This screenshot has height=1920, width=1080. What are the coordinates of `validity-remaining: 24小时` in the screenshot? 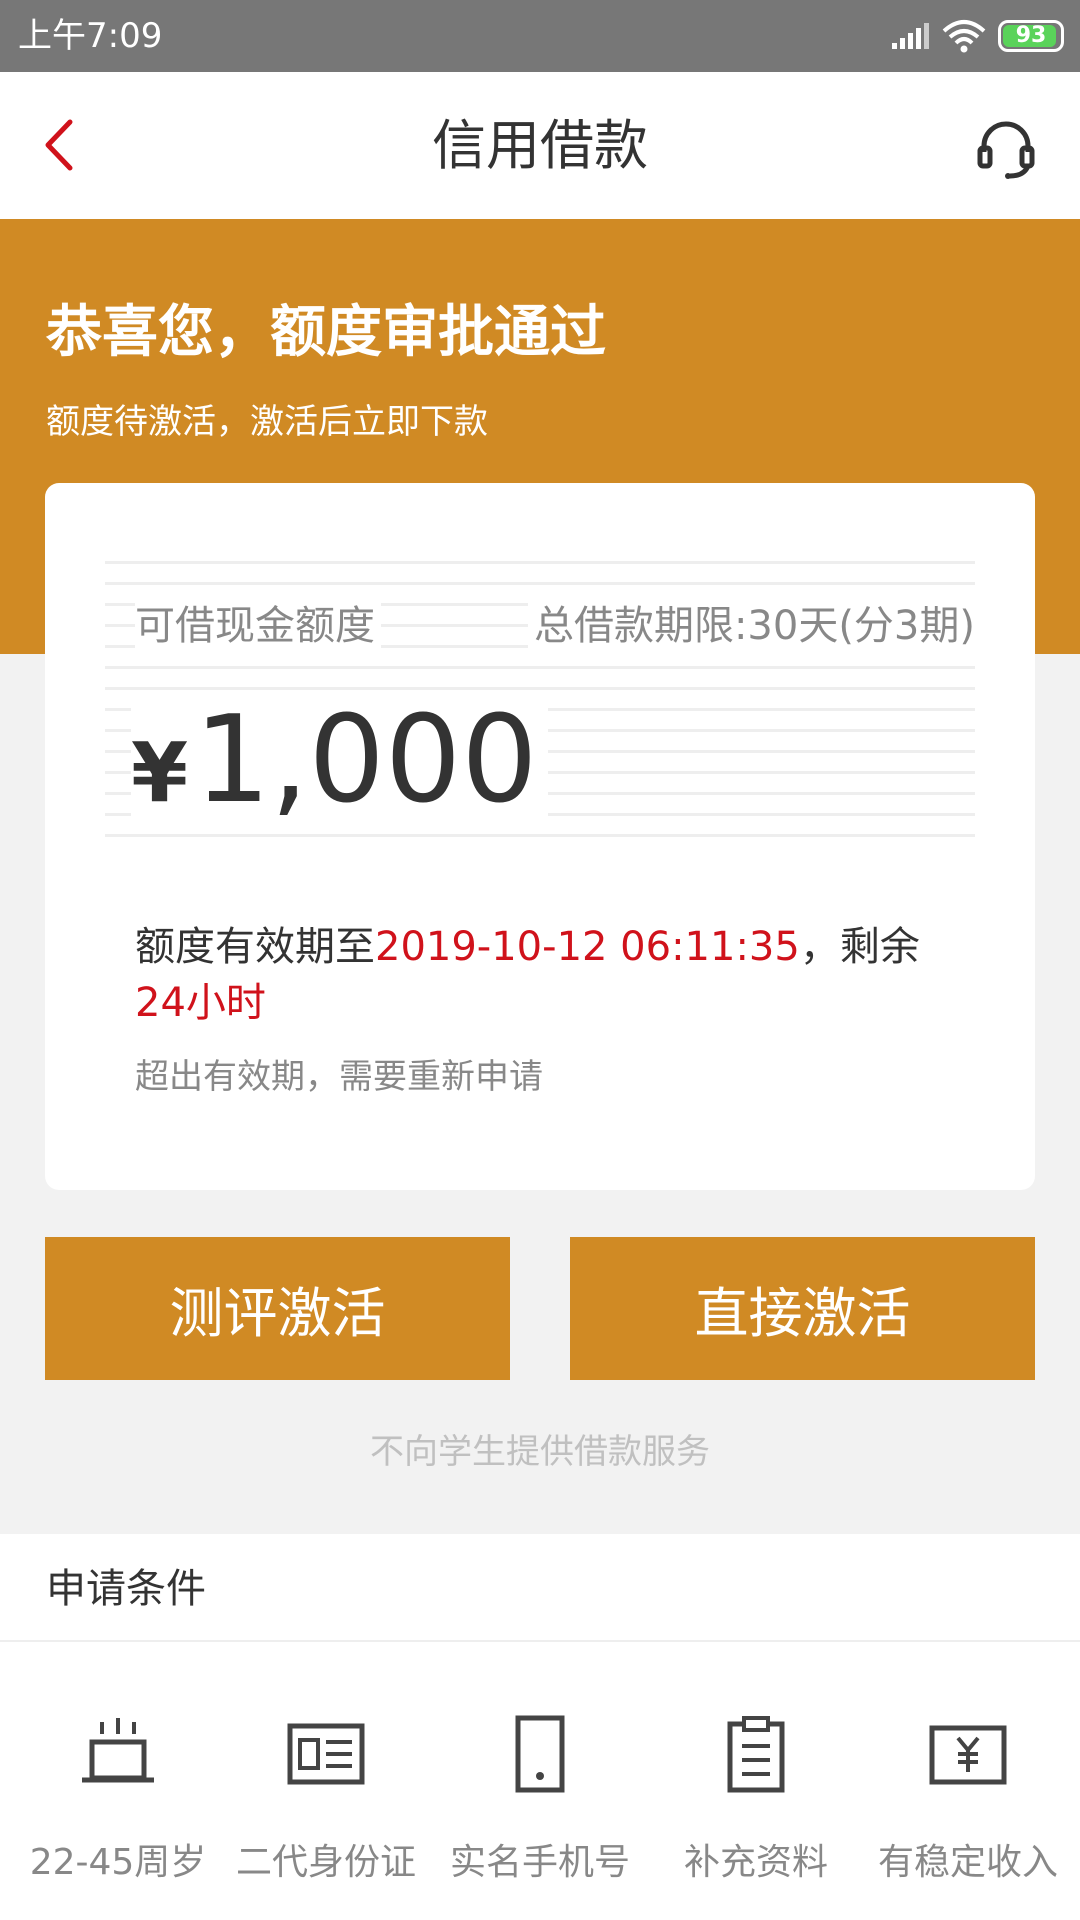 It's located at (200, 1003).